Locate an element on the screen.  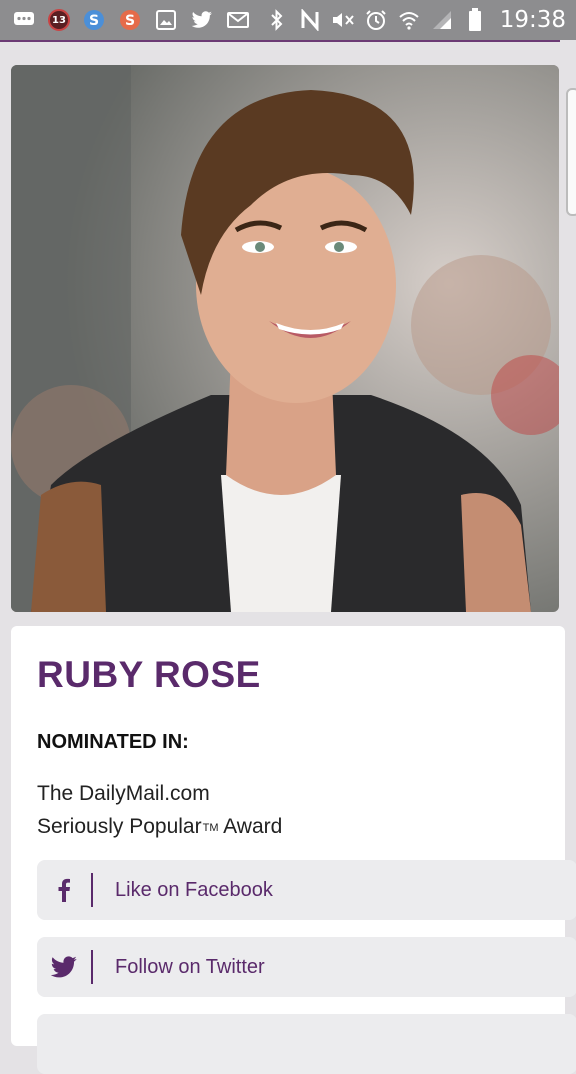
status-bar: 13 S S 19:38 is located at coordinates (288, 20).